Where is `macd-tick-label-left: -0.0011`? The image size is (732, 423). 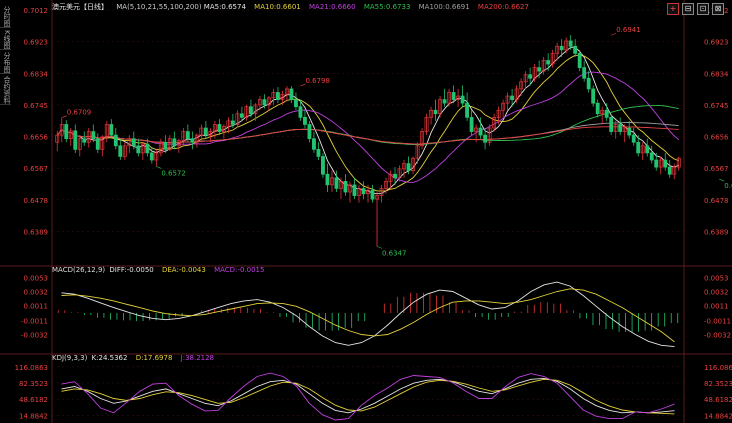
macd-tick-label-left: -0.0011 is located at coordinates (34, 321).